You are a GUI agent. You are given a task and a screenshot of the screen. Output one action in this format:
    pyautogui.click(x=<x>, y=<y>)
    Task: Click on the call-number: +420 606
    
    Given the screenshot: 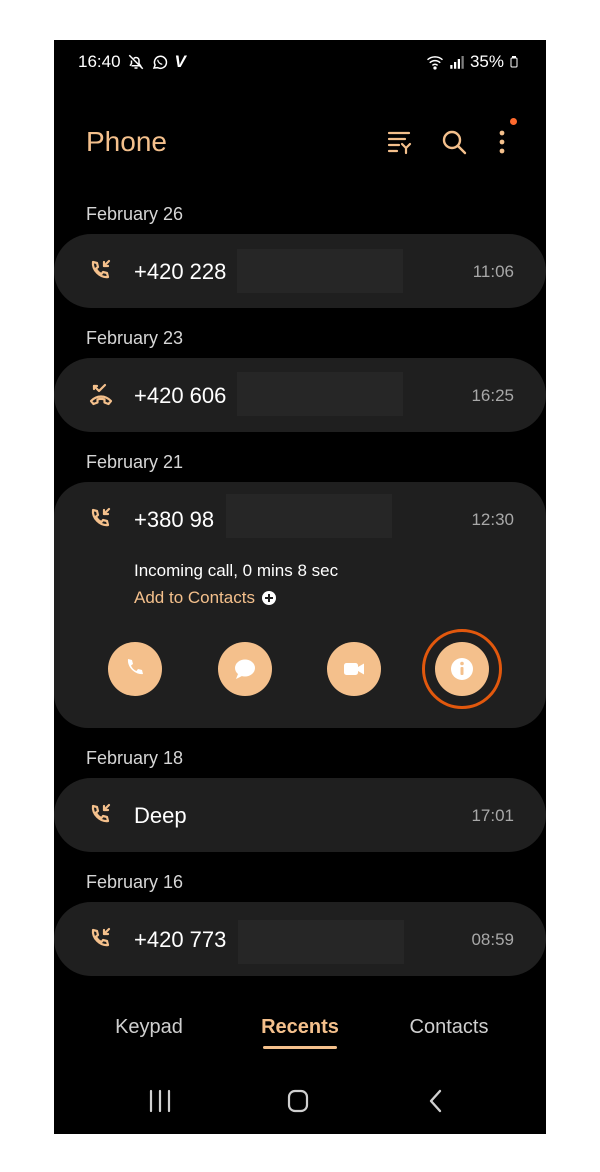 What is the action you would take?
    pyautogui.click(x=180, y=395)
    